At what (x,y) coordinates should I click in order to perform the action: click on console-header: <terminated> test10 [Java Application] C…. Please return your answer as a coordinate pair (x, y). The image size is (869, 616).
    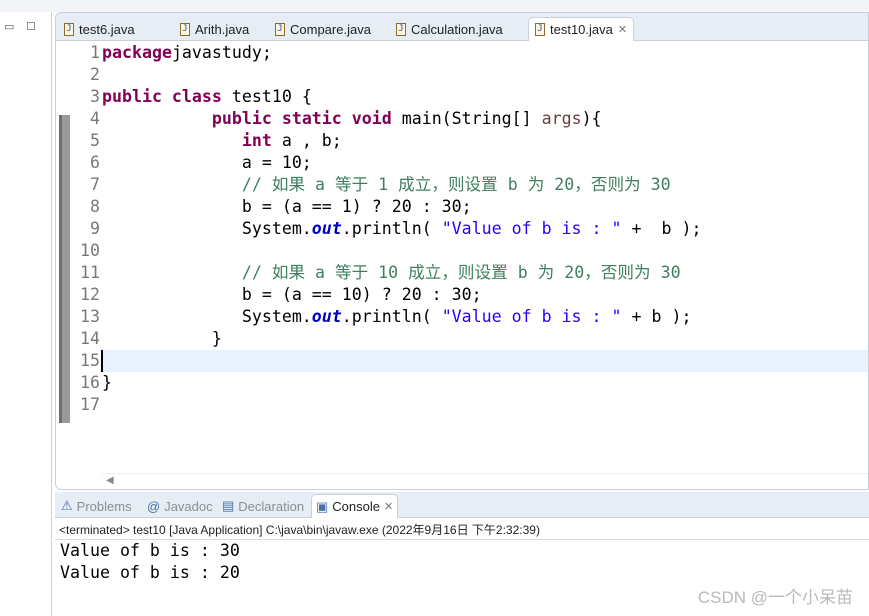
    Looking at the image, I should click on (462, 529).